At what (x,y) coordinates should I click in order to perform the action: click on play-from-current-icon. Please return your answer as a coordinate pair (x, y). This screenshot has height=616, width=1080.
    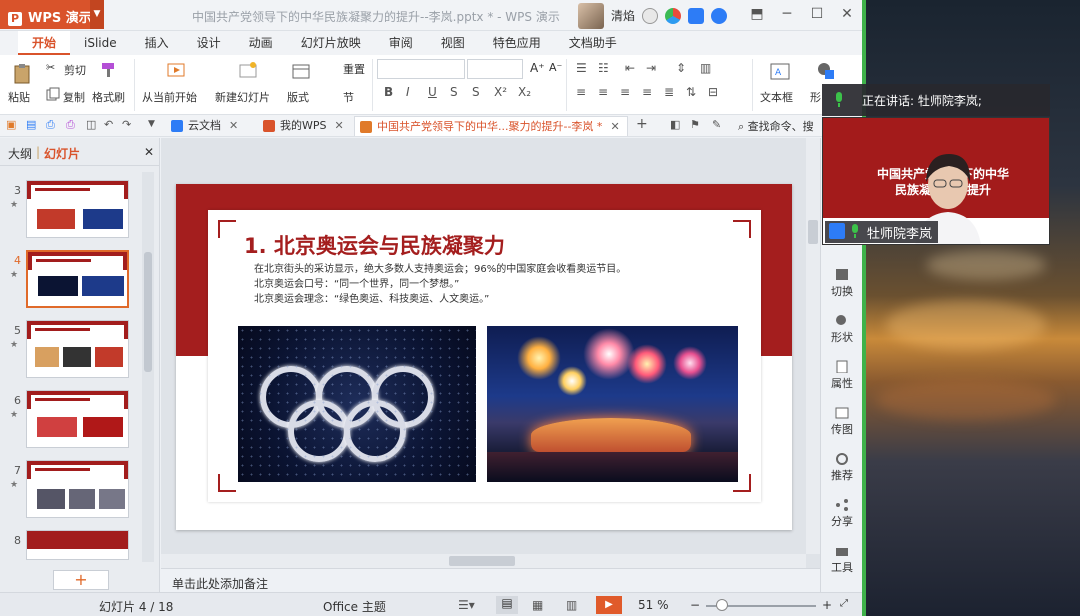
    Looking at the image, I should click on (176, 71).